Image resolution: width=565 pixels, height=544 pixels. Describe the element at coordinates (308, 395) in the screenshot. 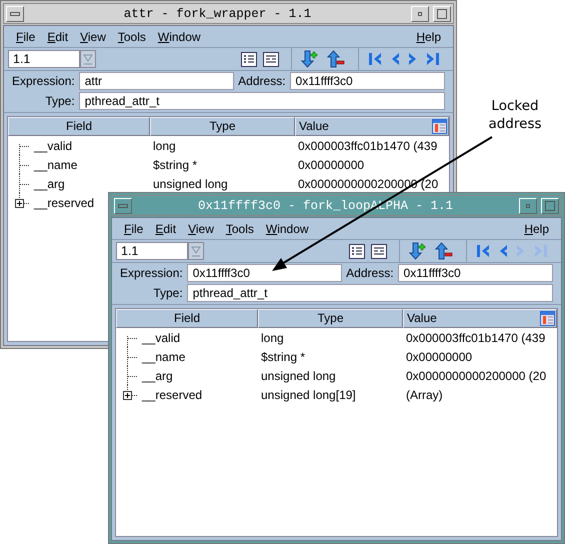

I see `type-cell-text: unsigned long[19]` at that location.